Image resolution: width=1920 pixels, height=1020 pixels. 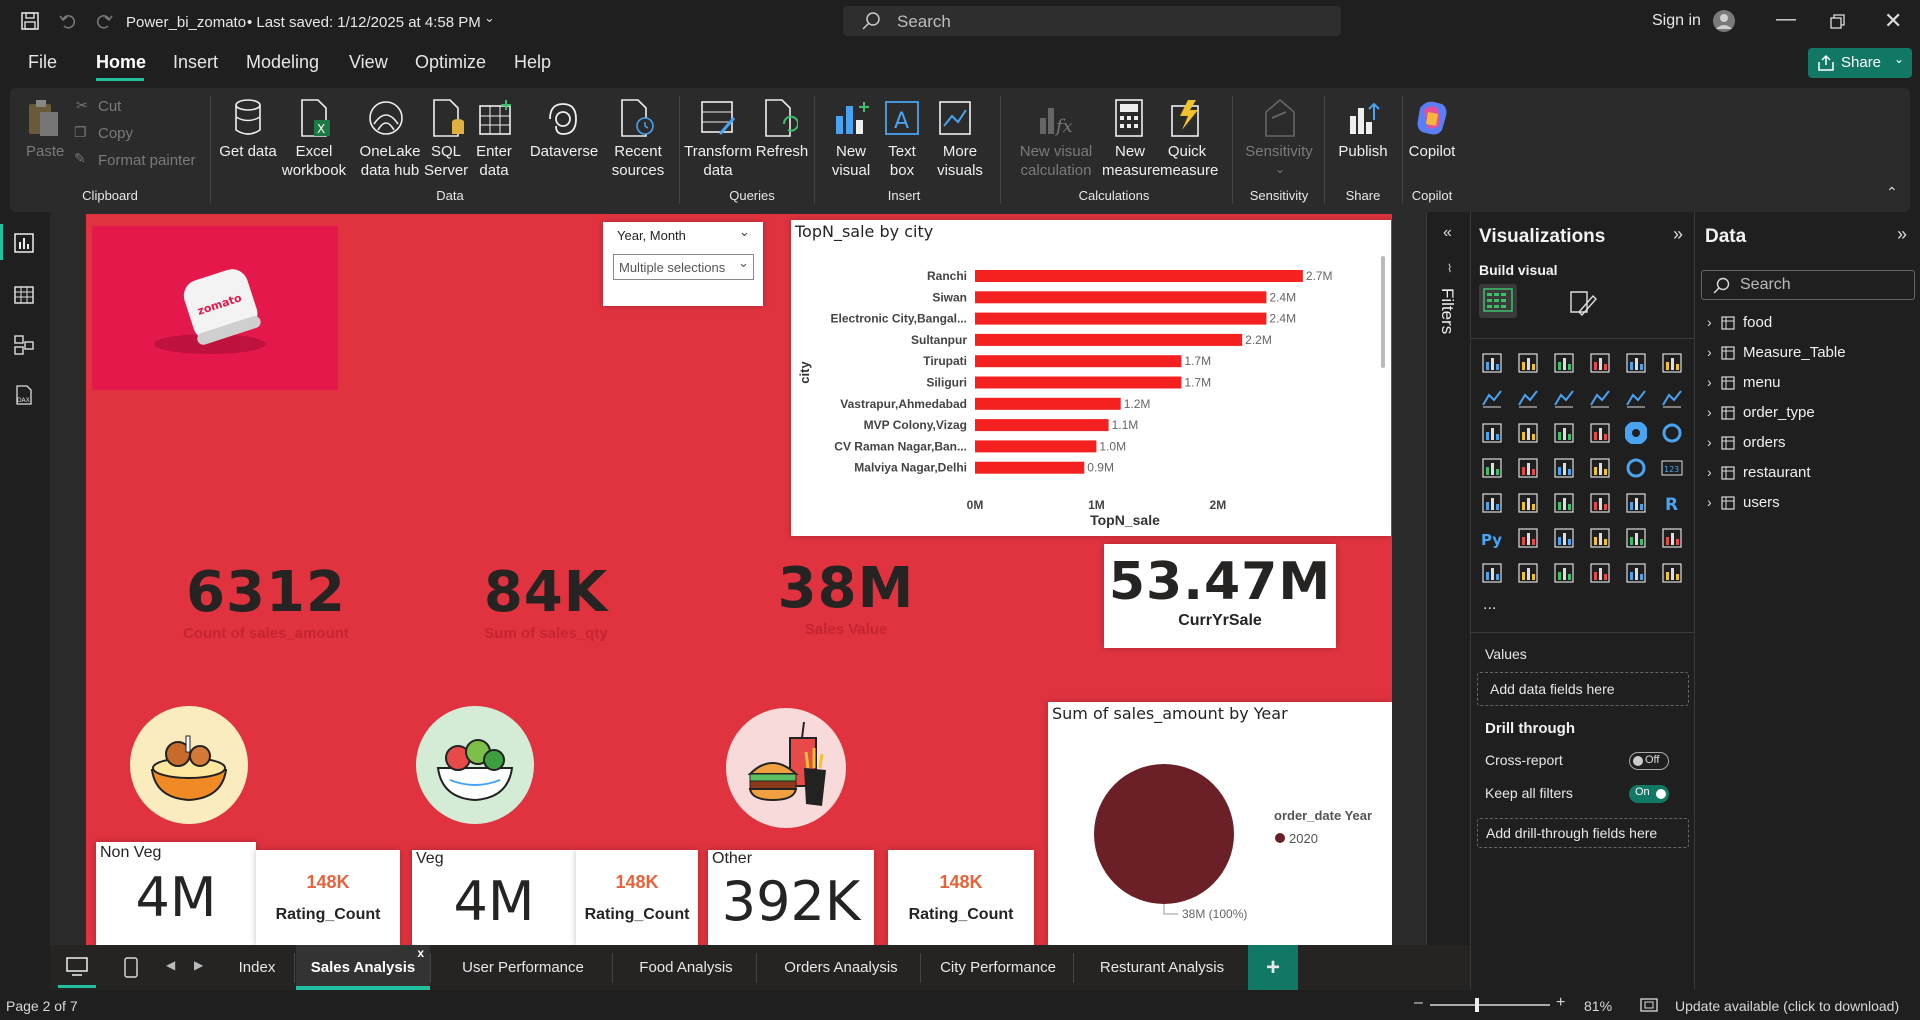 I want to click on format-painter-button: Format painter, so click(x=147, y=160).